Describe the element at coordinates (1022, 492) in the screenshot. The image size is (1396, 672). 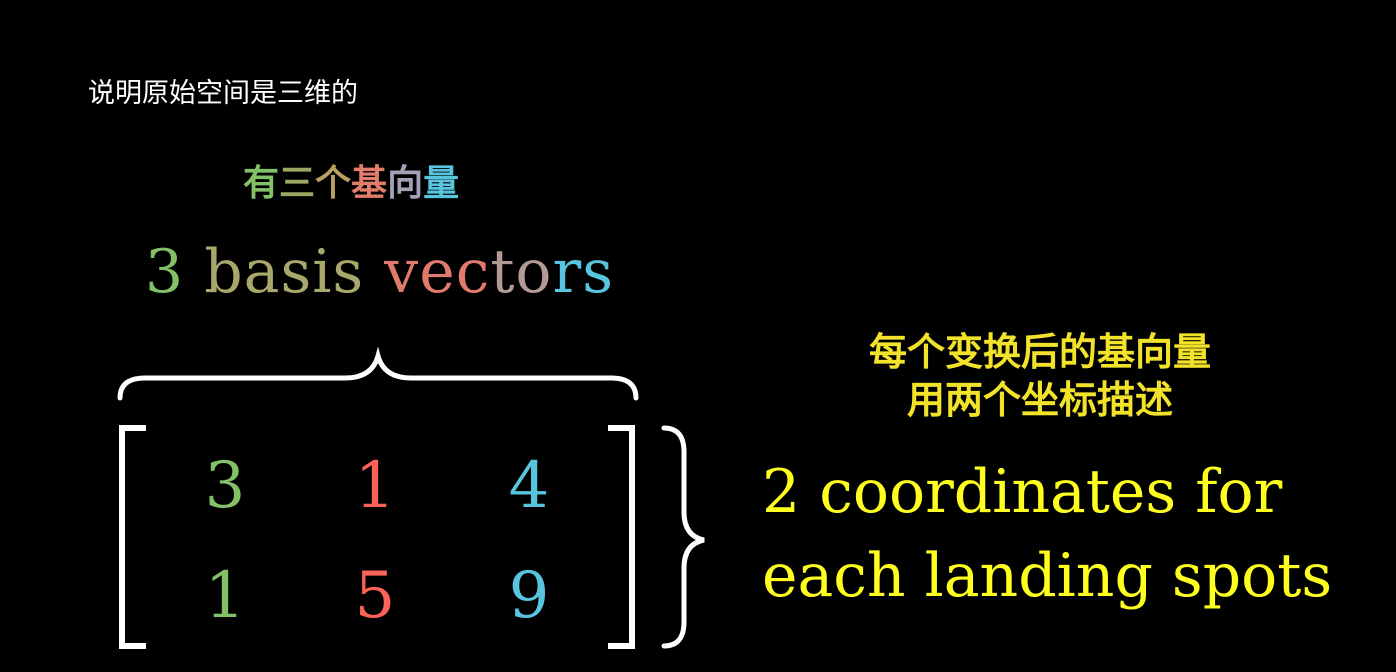
I see `right-en-line: 2 coordinates for` at that location.